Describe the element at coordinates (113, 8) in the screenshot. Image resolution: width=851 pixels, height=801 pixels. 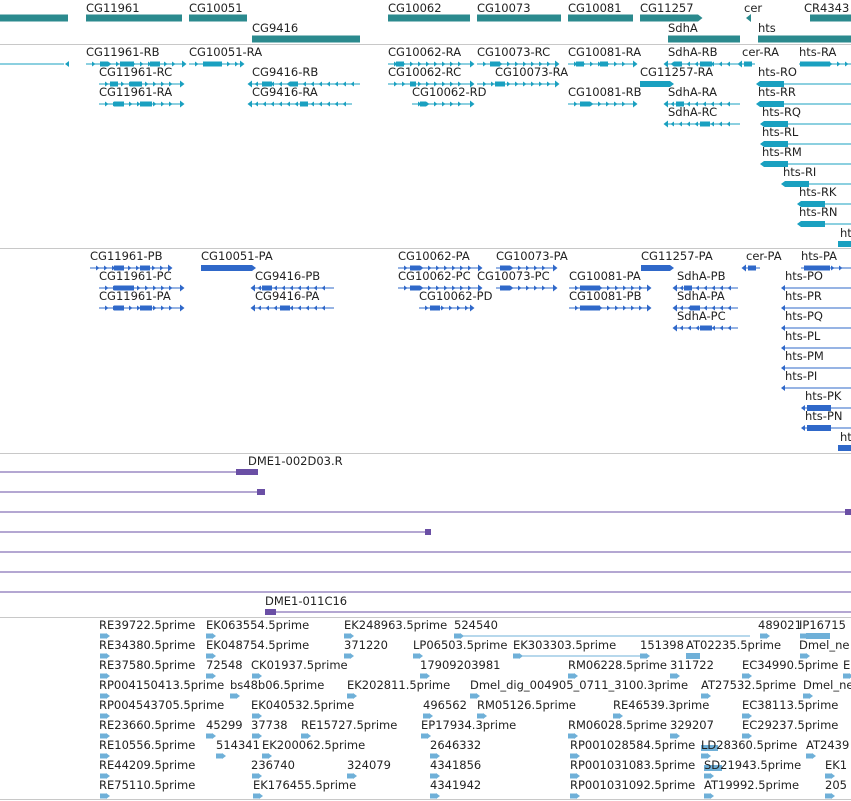
I see `gene-label: CG11961` at that location.